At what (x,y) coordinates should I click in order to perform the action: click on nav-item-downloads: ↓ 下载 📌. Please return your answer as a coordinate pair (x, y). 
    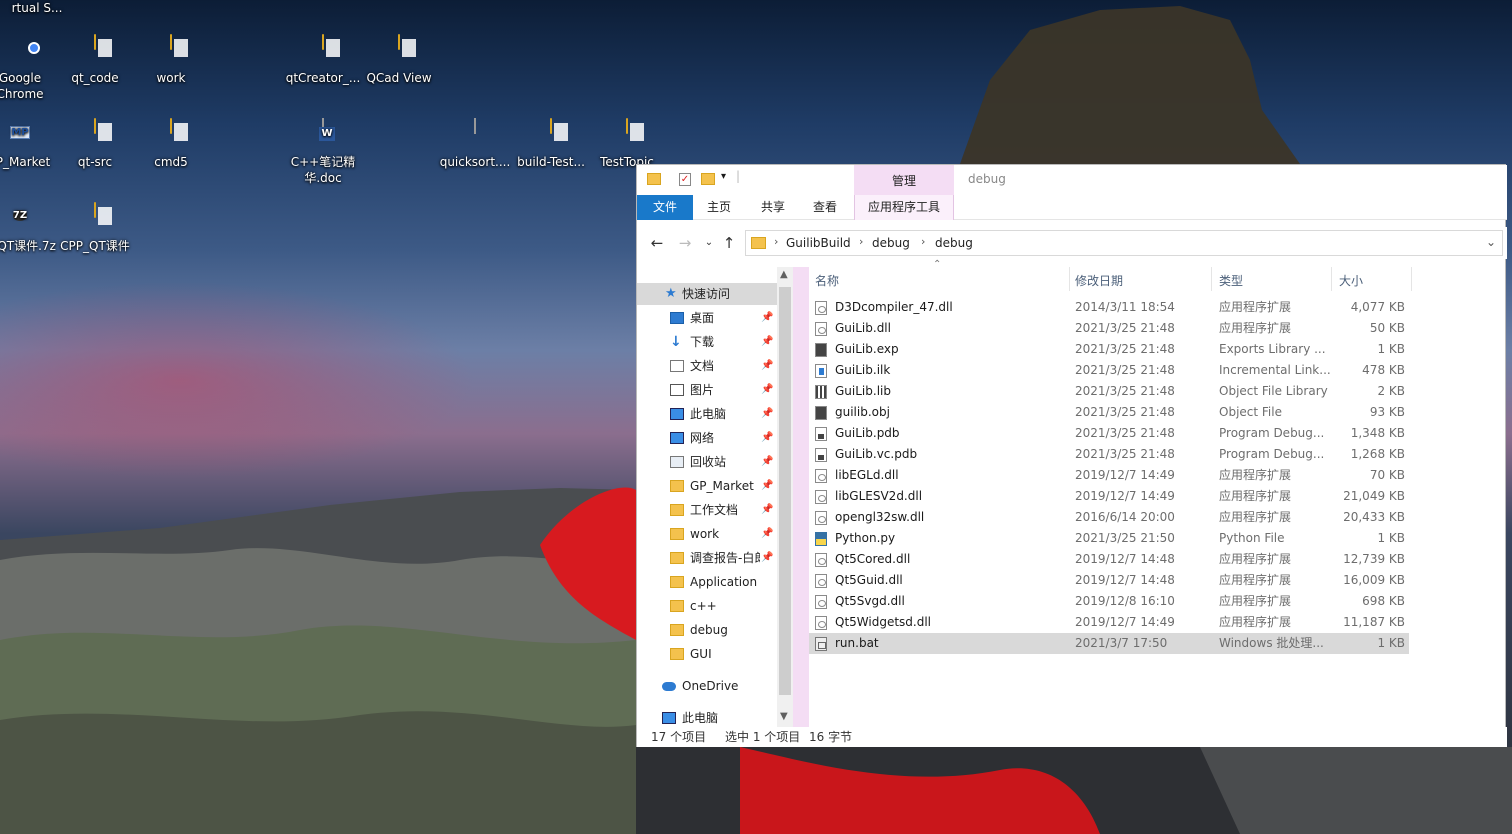
    Looking at the image, I should click on (707, 342).